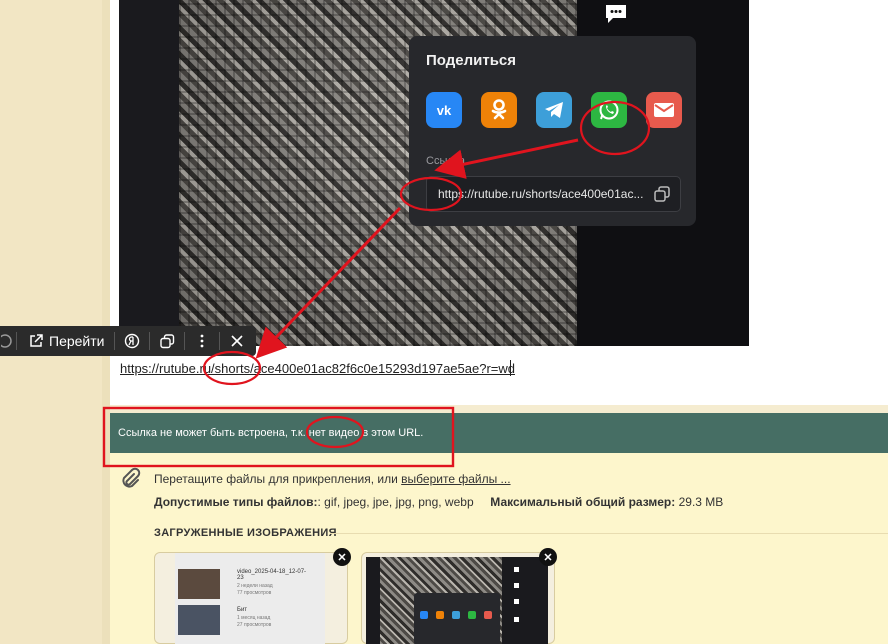 This screenshot has width=888, height=644. I want to click on vk-share-icon: vk, so click(444, 110).